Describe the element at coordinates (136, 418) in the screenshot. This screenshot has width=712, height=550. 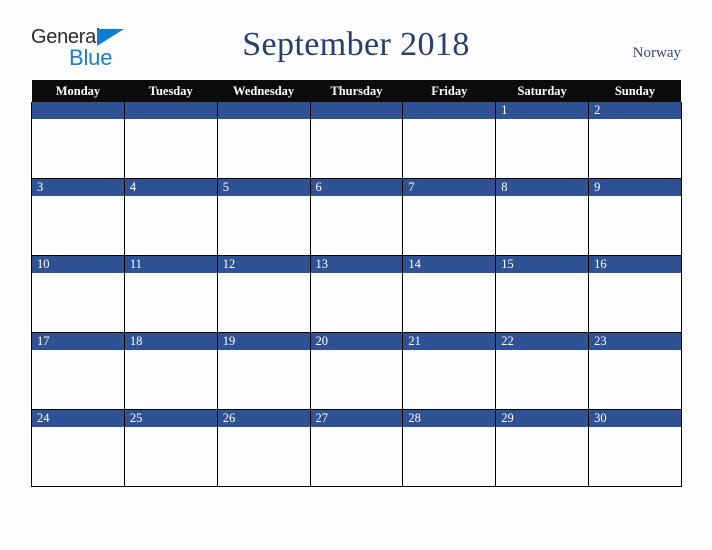
I see `day-number: 25` at that location.